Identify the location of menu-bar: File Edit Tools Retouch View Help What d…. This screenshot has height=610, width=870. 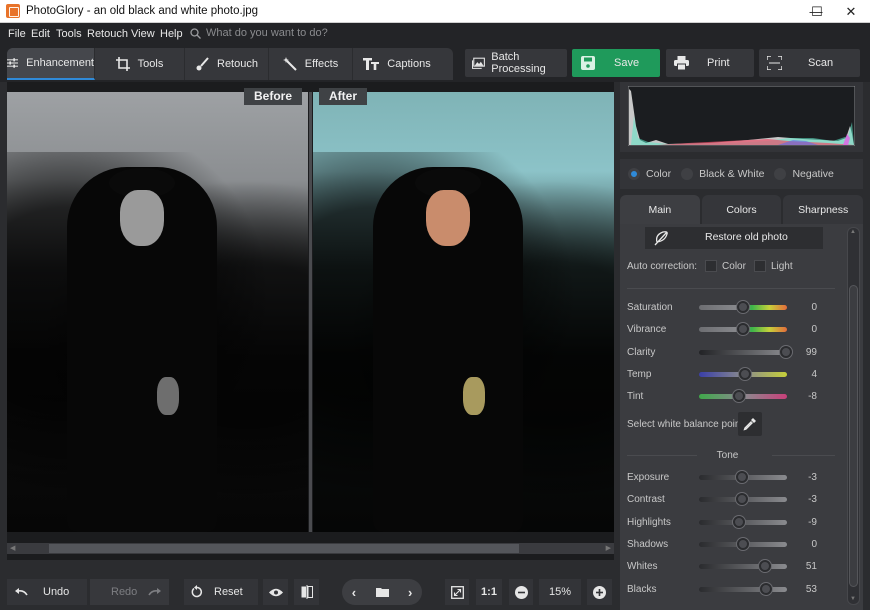
(435, 34).